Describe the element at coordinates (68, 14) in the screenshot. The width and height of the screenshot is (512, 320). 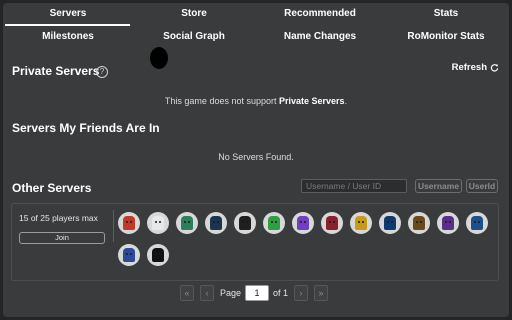
I see `tab-servers: Servers` at that location.